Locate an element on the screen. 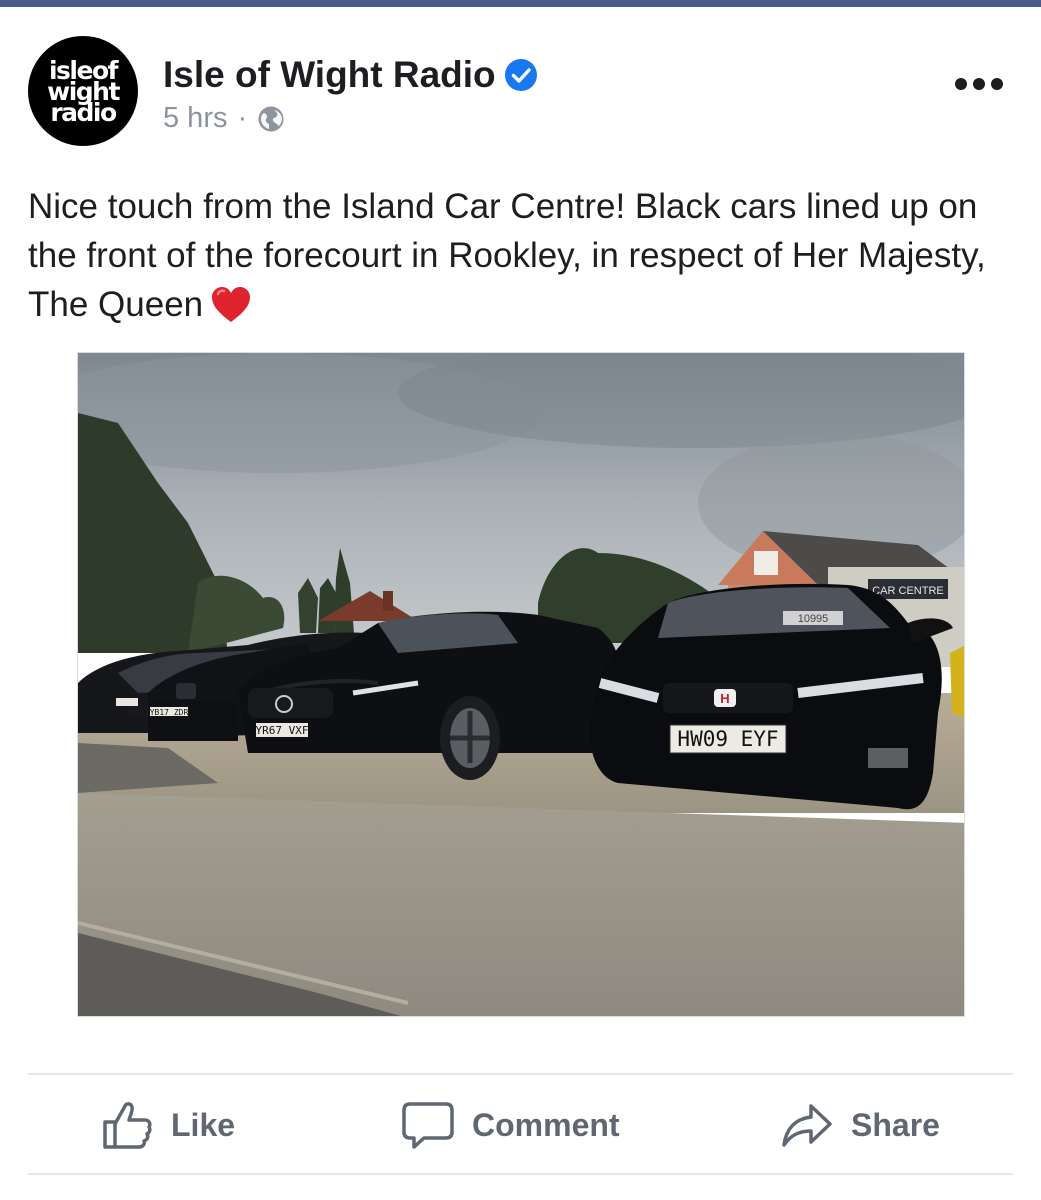  share-label: Share is located at coordinates (895, 1124).